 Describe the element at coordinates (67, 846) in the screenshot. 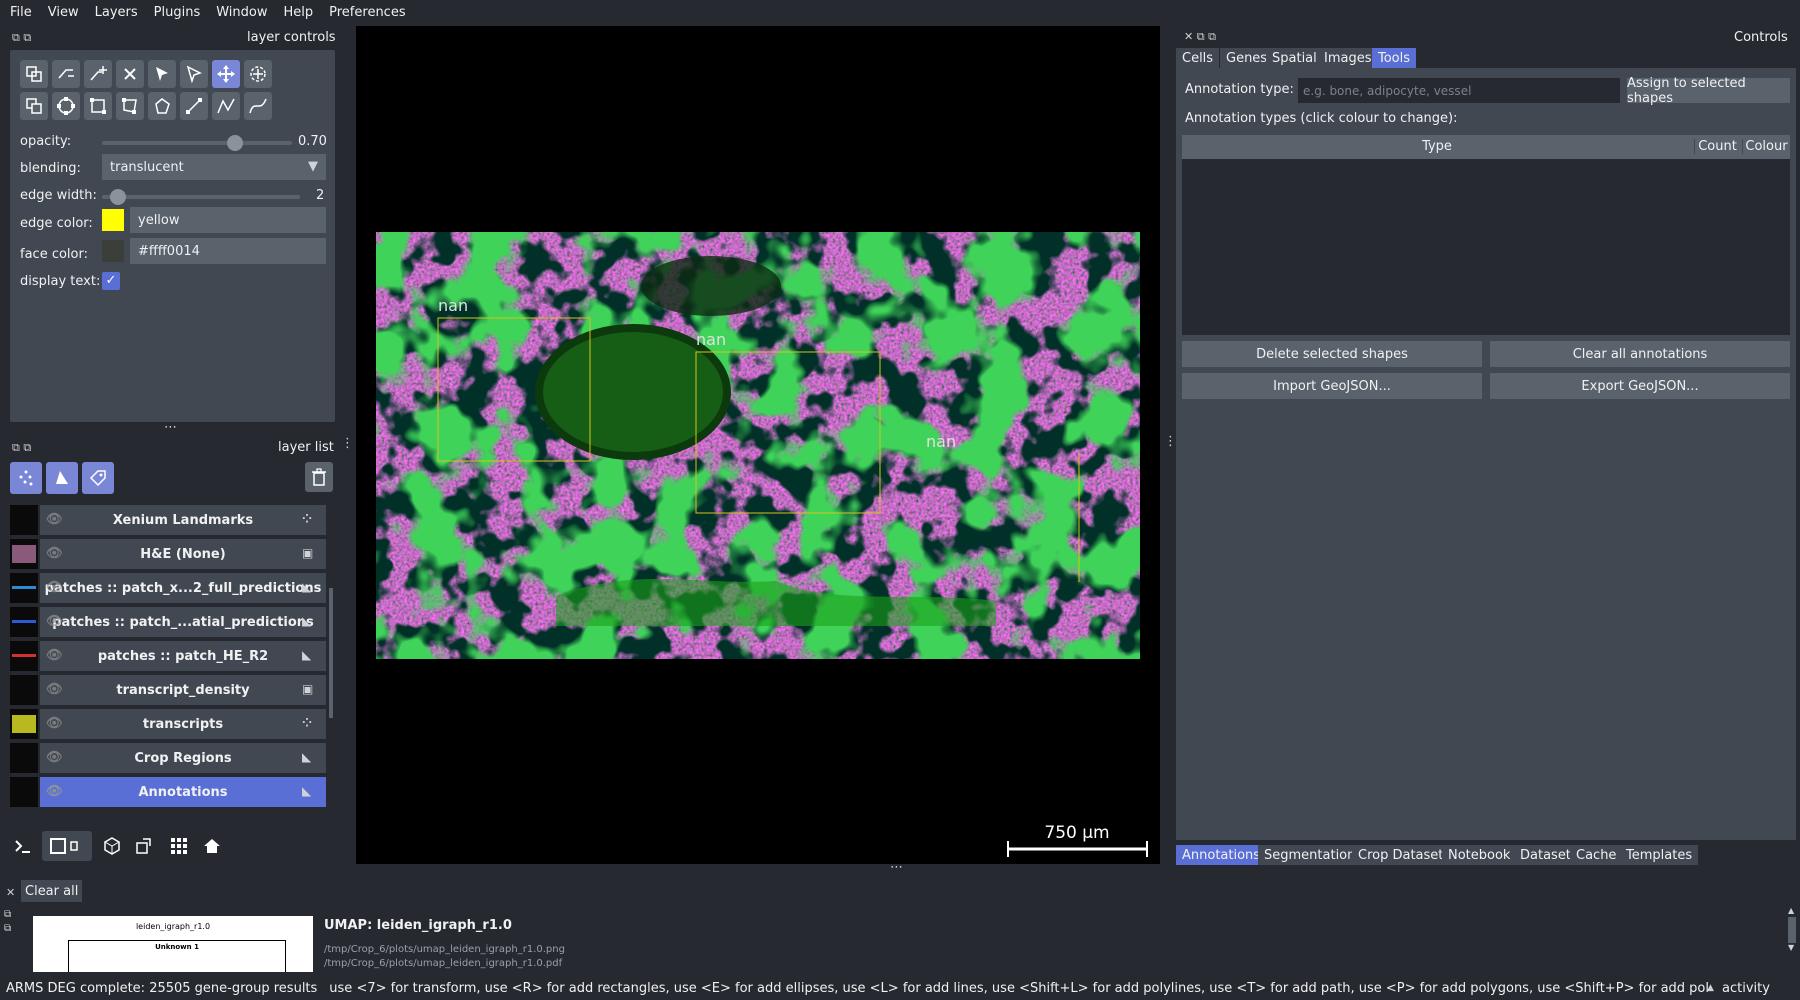

I see `ndisplay-toggle-icon` at that location.